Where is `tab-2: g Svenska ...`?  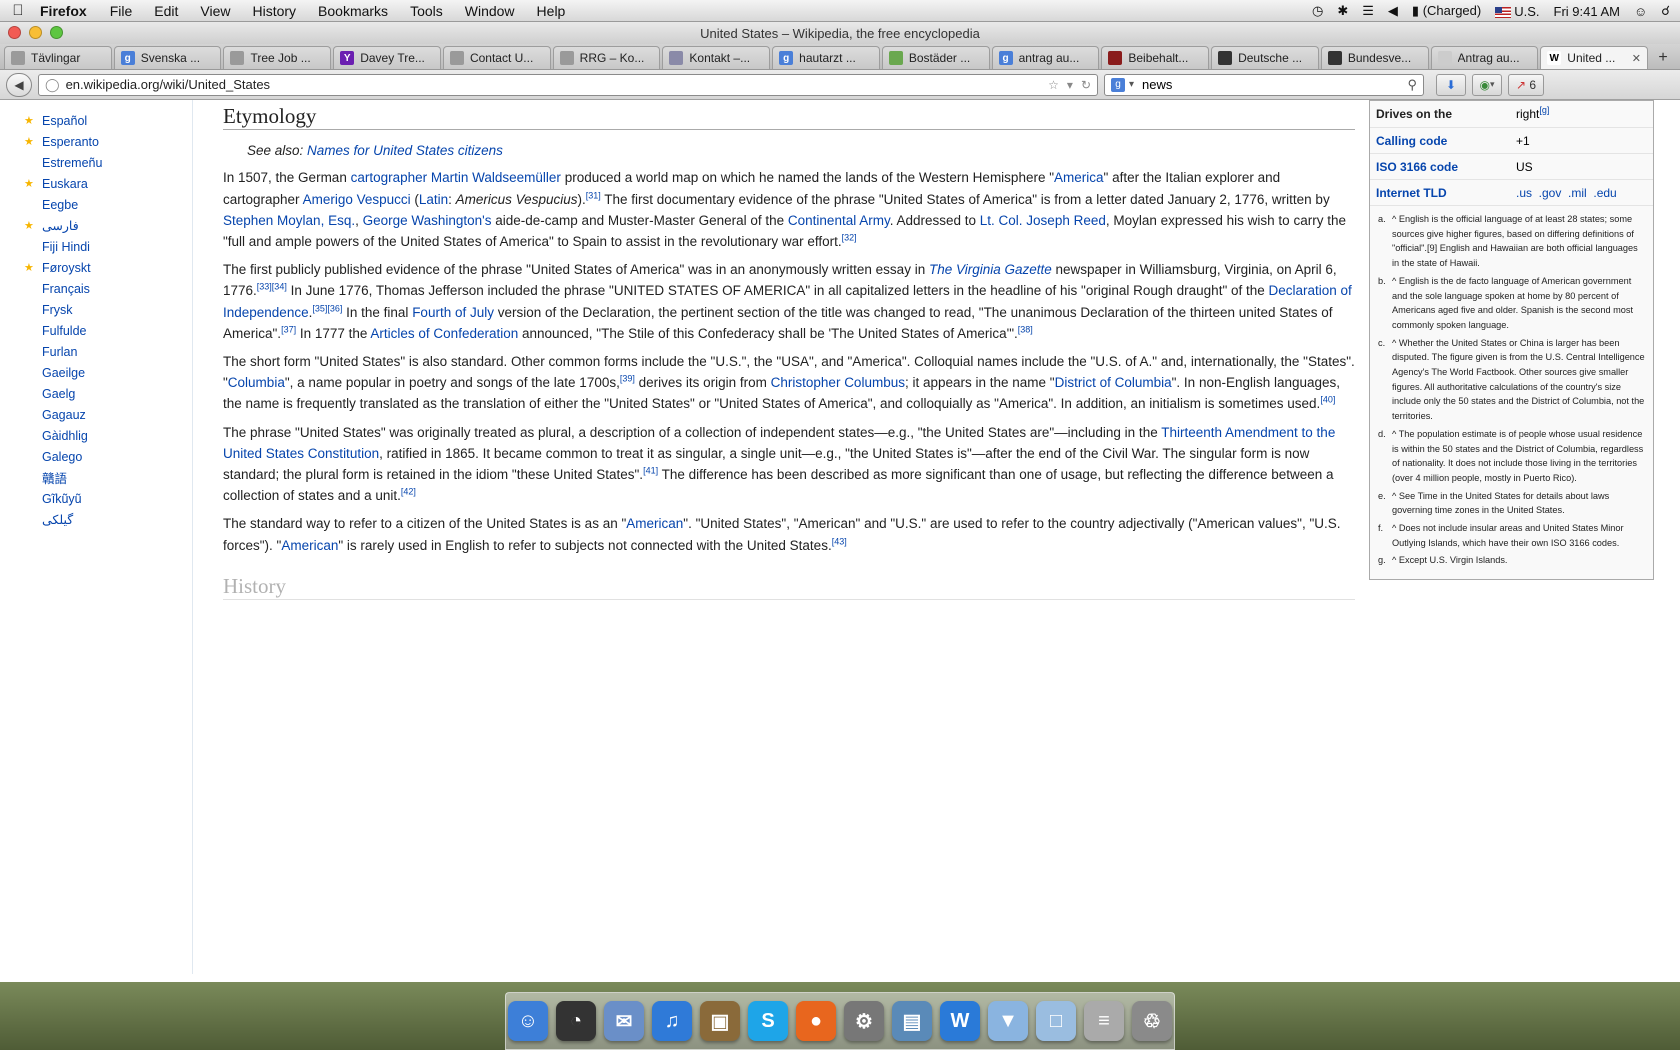 tab-2: g Svenska ... is located at coordinates (167, 57).